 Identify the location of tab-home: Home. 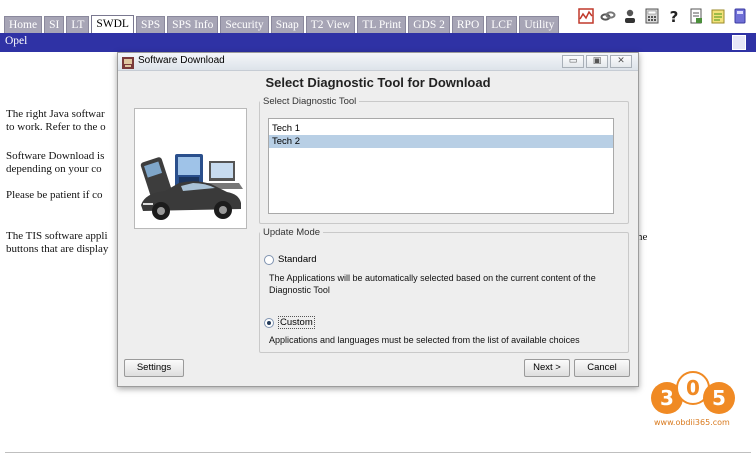
(23, 24).